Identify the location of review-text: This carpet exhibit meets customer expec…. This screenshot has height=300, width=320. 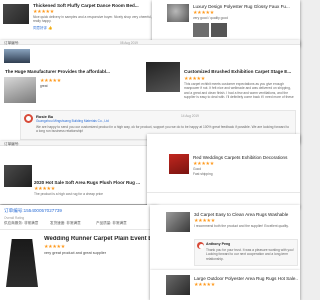
(239, 91).